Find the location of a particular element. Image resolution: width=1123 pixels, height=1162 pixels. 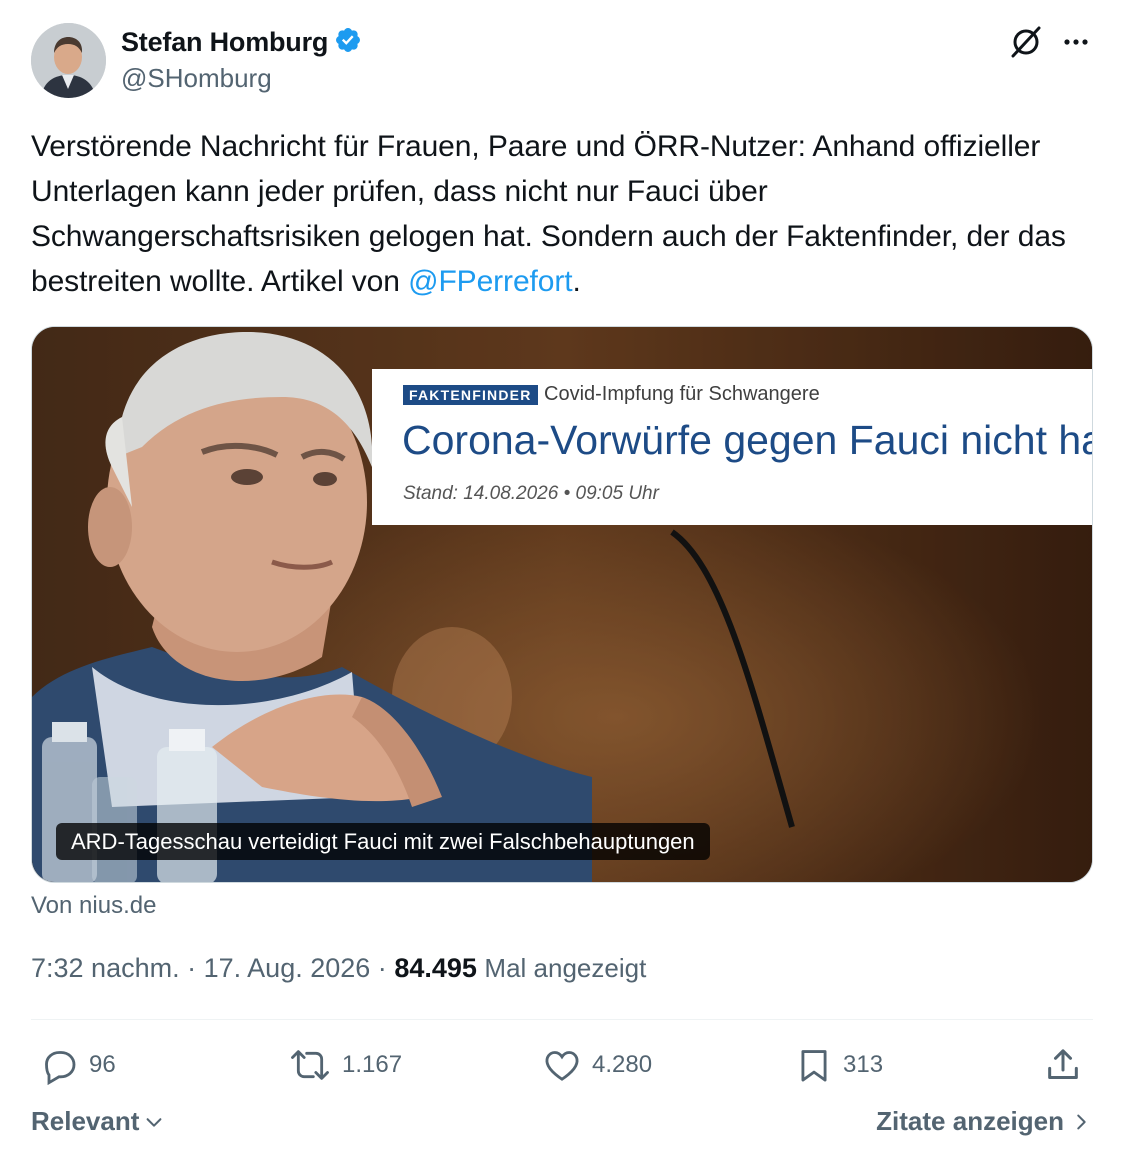

tweet-date: 17. Aug. 2026 is located at coordinates (287, 968).